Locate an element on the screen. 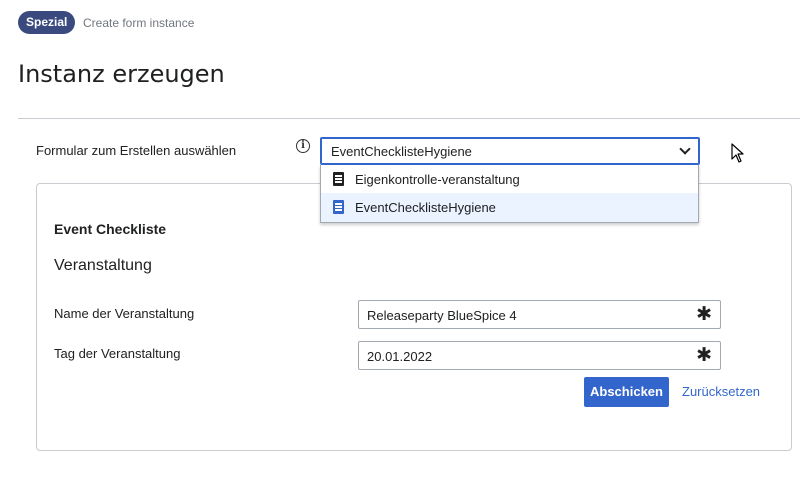  event-name-value: Releaseparty BlueSpice 4 is located at coordinates (442, 315).